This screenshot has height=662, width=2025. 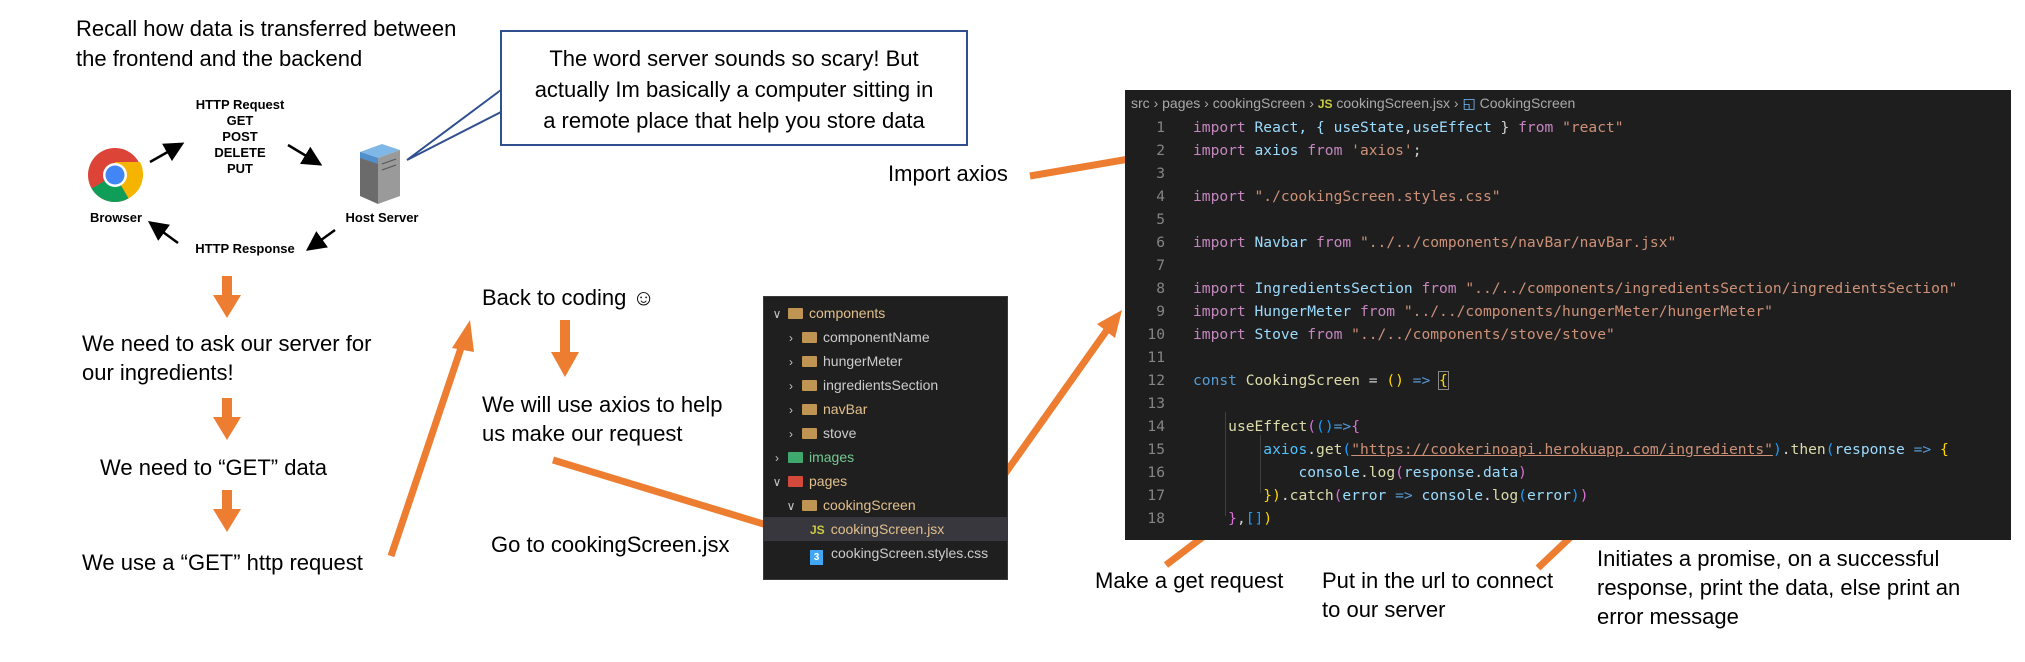 I want to click on code-line-12: 12 const CookingScreen = () => {, so click(x=1287, y=380).